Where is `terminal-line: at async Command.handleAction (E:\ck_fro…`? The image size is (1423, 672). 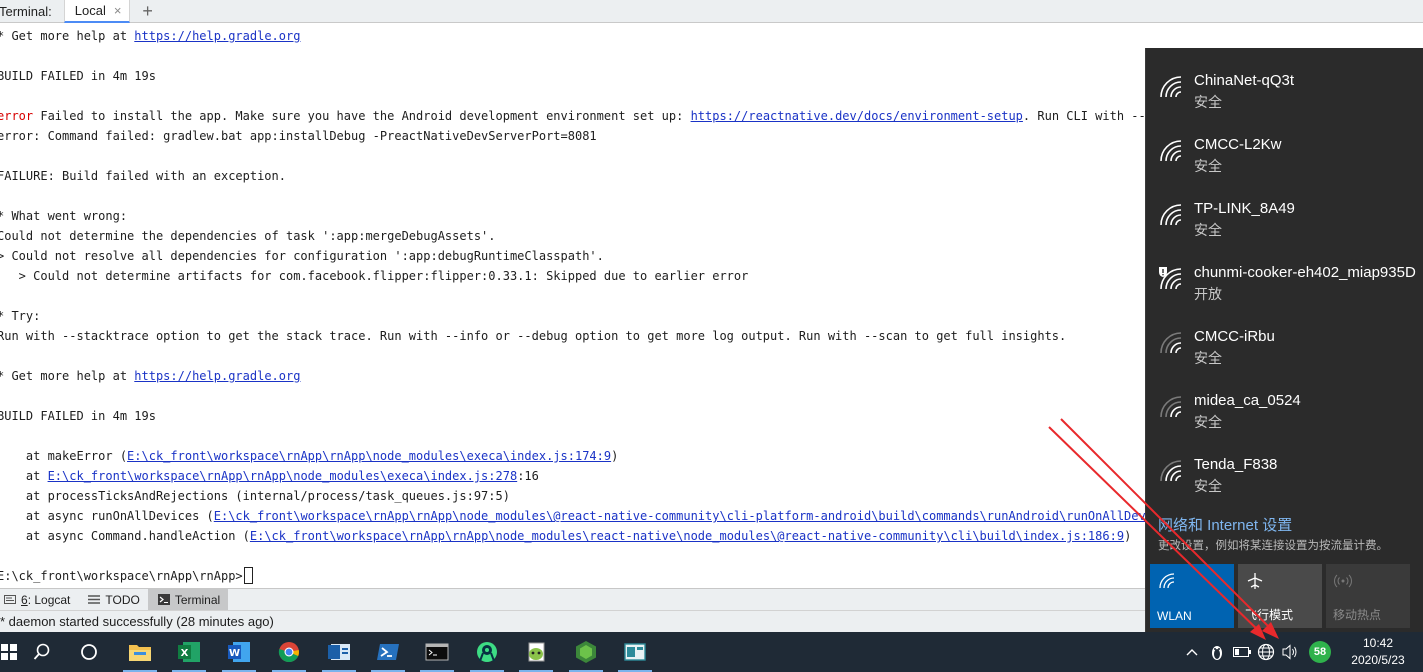
terminal-line: at async Command.handleAction (E:\ck_fro… is located at coordinates (566, 536).